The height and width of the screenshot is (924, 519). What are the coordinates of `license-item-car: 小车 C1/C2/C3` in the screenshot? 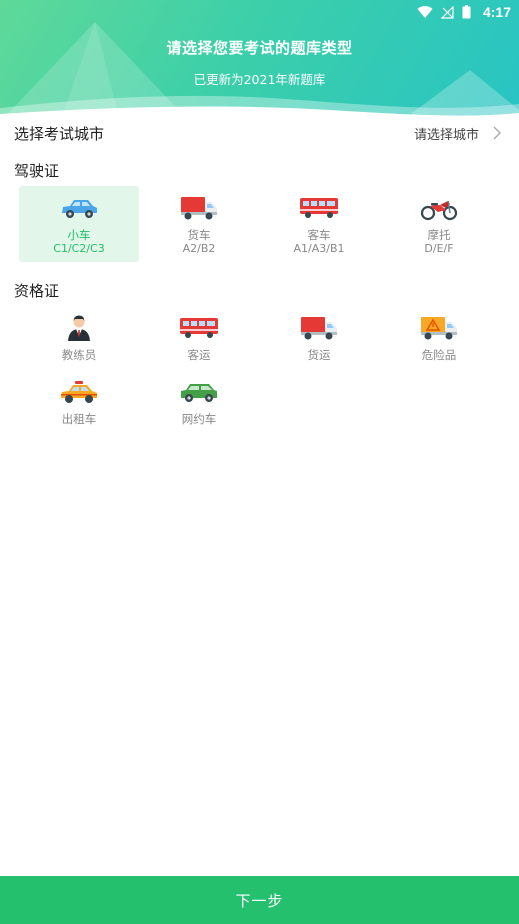 It's located at (79, 224).